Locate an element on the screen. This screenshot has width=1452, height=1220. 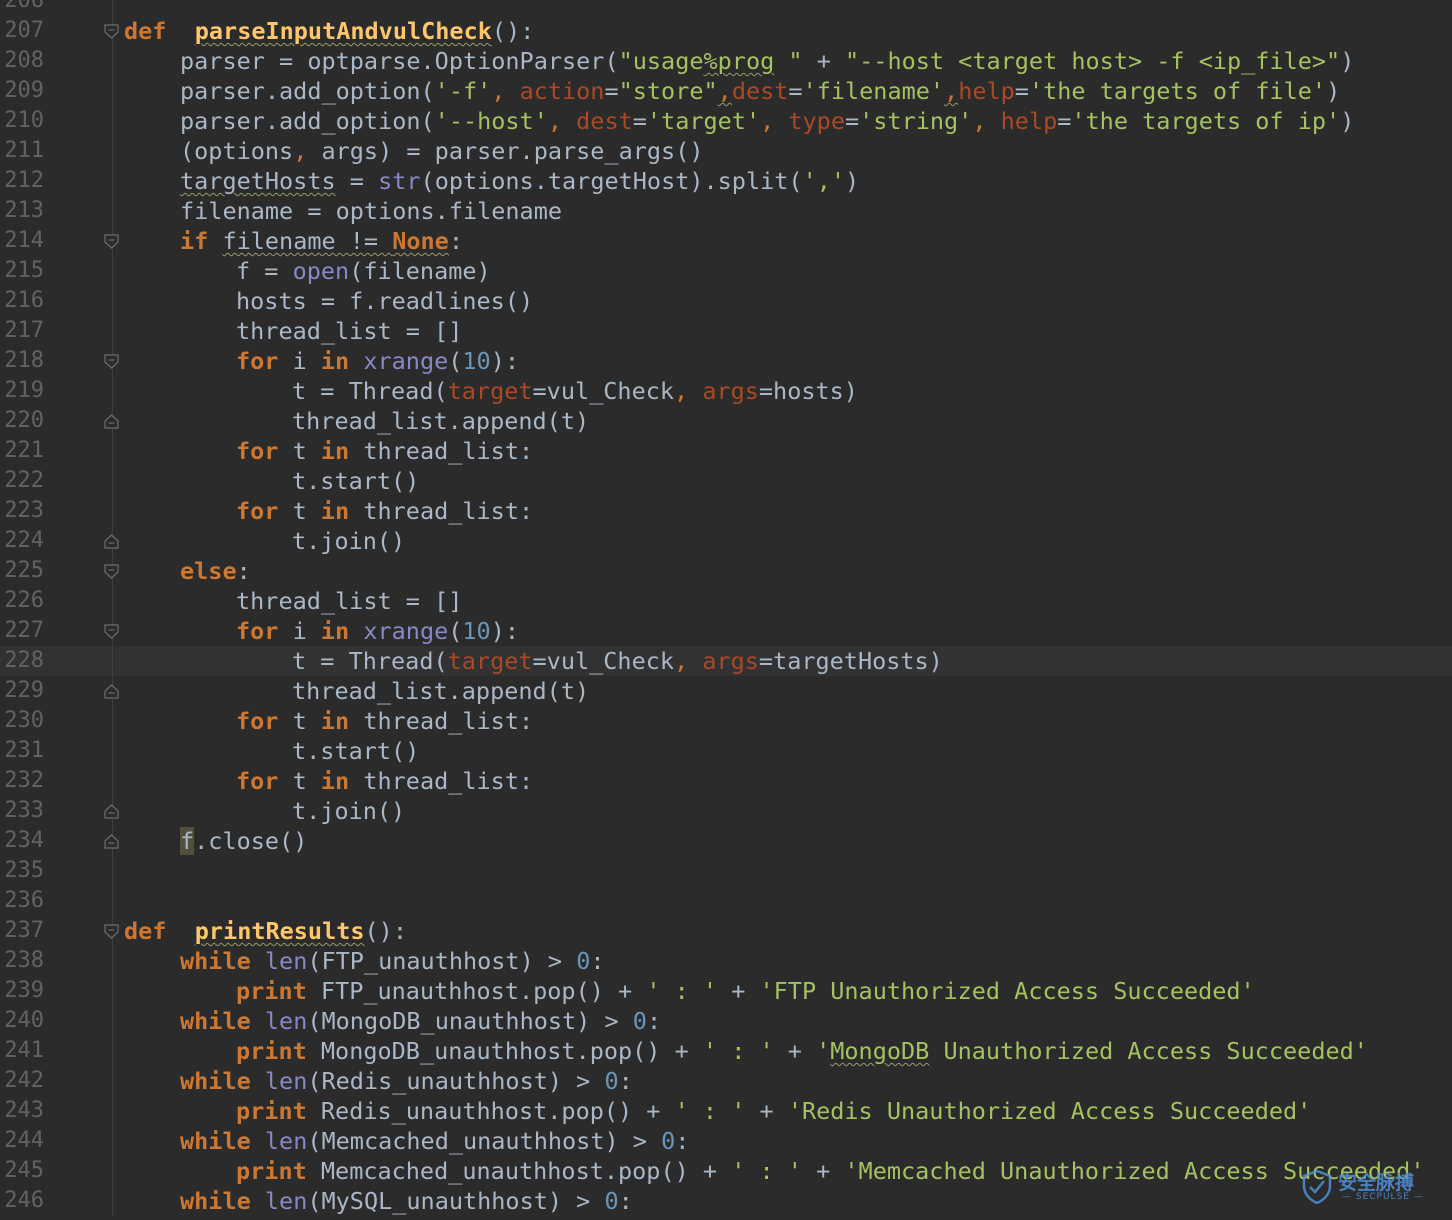
code-line: 220 thread_list.append(t) is located at coordinates (726, 421).